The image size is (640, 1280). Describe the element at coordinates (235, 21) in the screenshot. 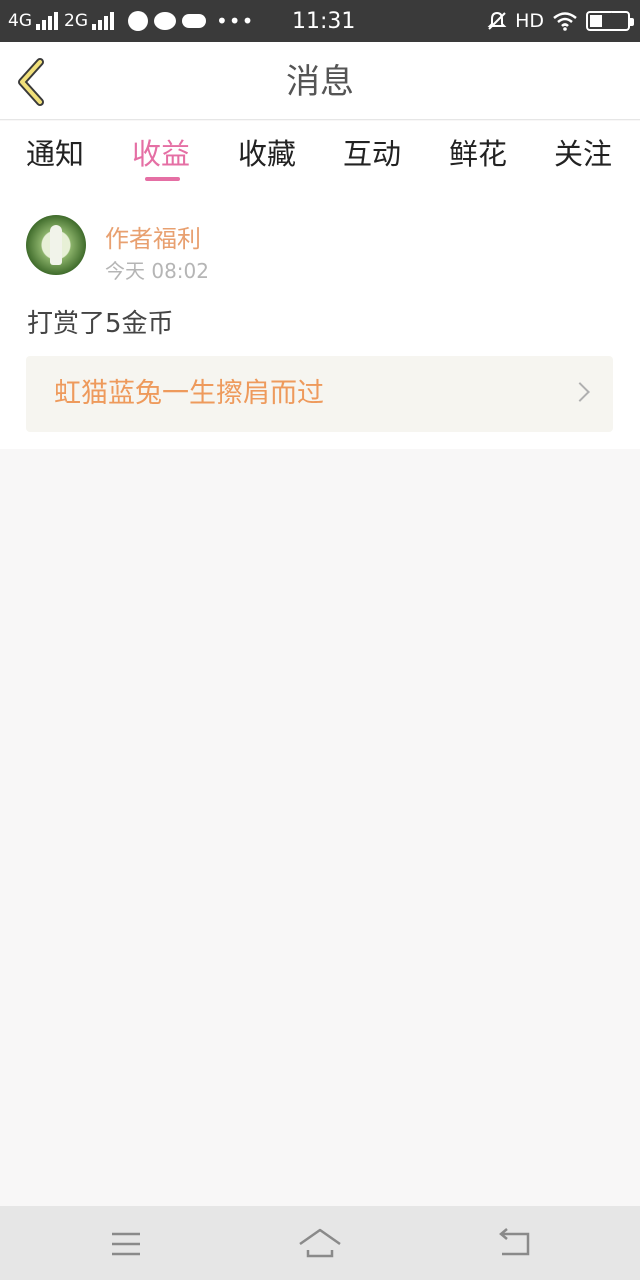

I see `more-notifications-icon: •••` at that location.